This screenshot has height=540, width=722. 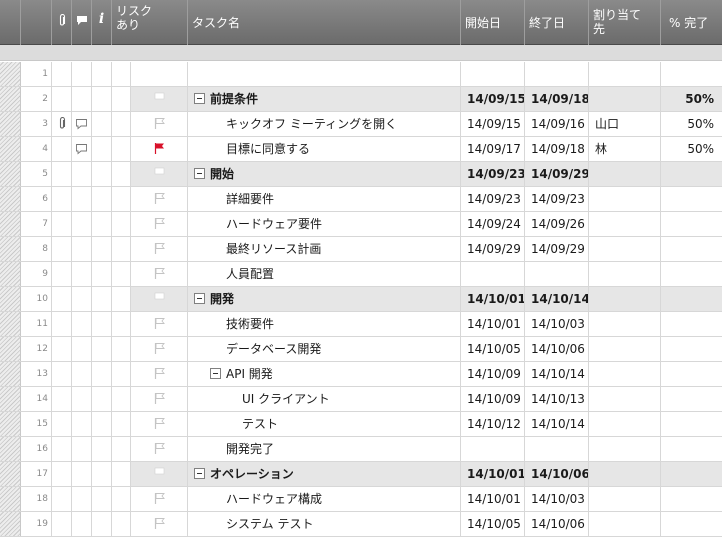 What do you see at coordinates (324, 524) in the screenshot?
I see `task-name-cell: システム テスト` at bounding box center [324, 524].